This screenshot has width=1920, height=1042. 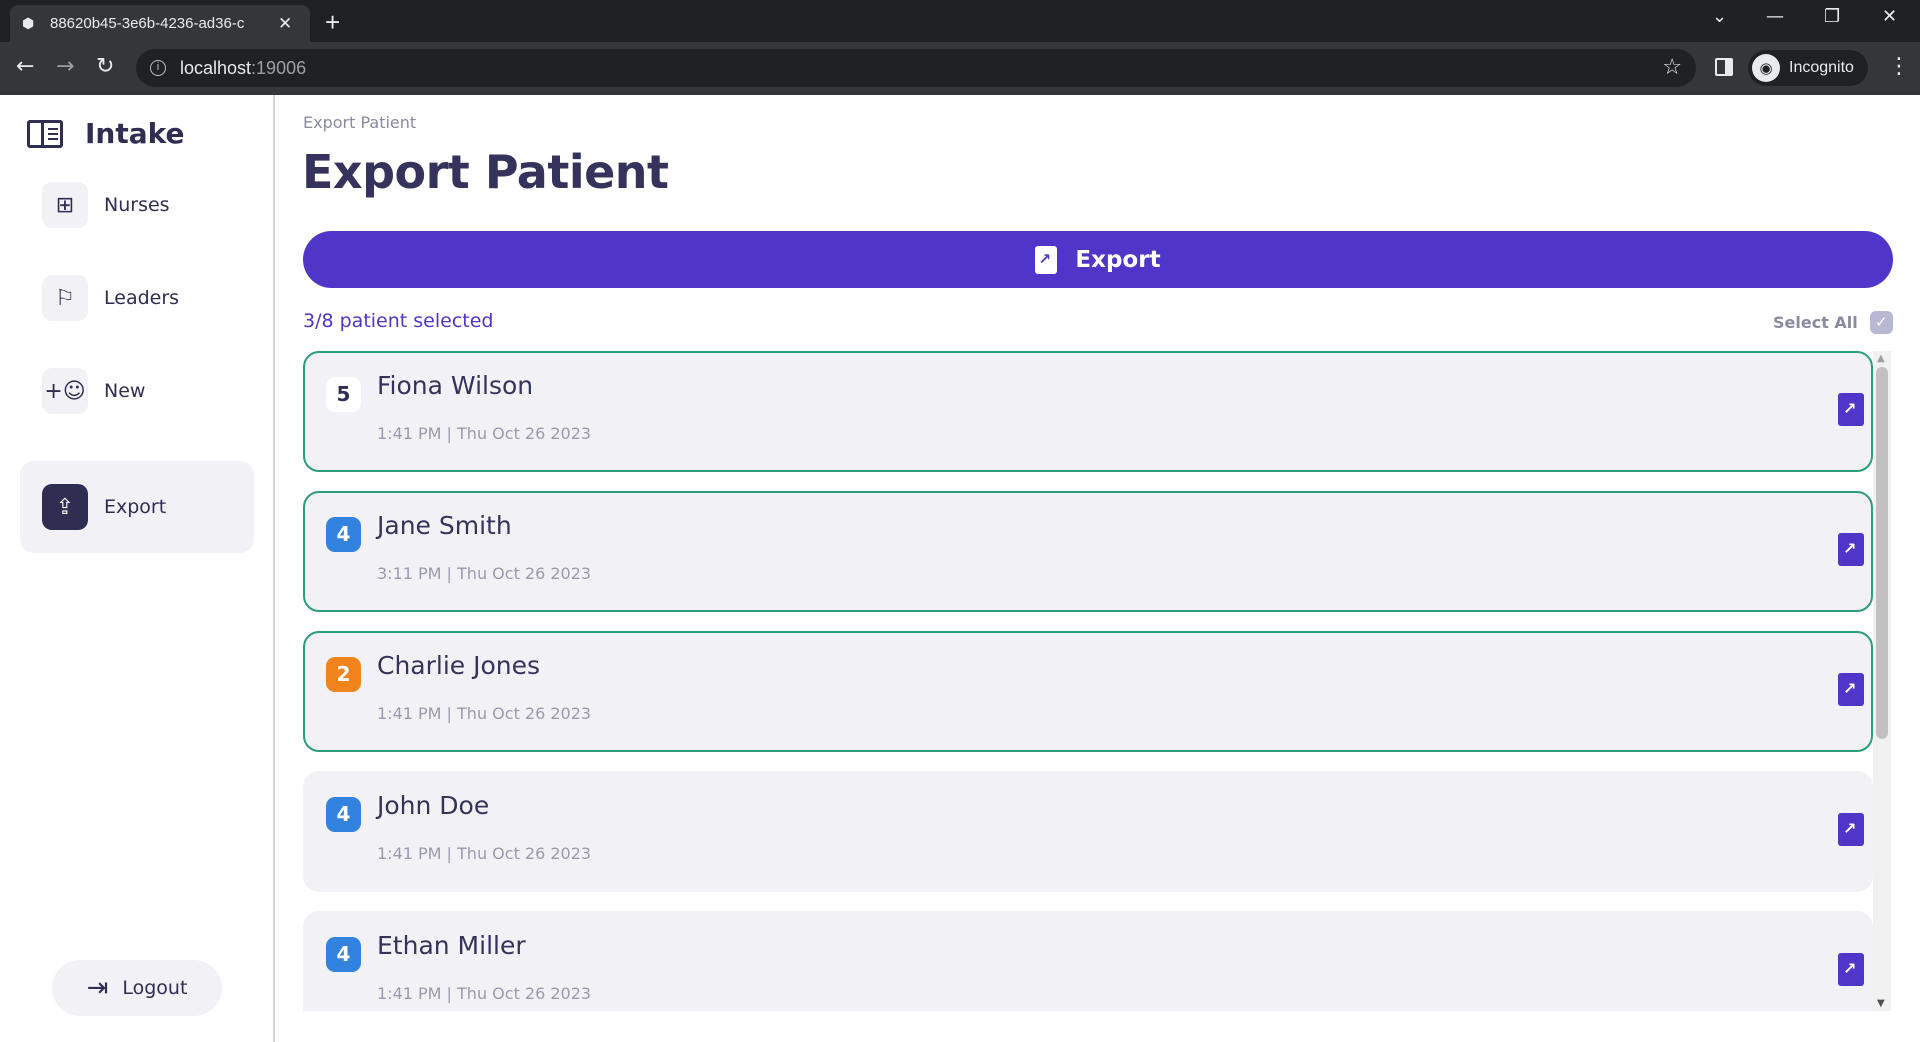 What do you see at coordinates (1766, 68) in the screenshot?
I see `incognito-icon: ◉` at bounding box center [1766, 68].